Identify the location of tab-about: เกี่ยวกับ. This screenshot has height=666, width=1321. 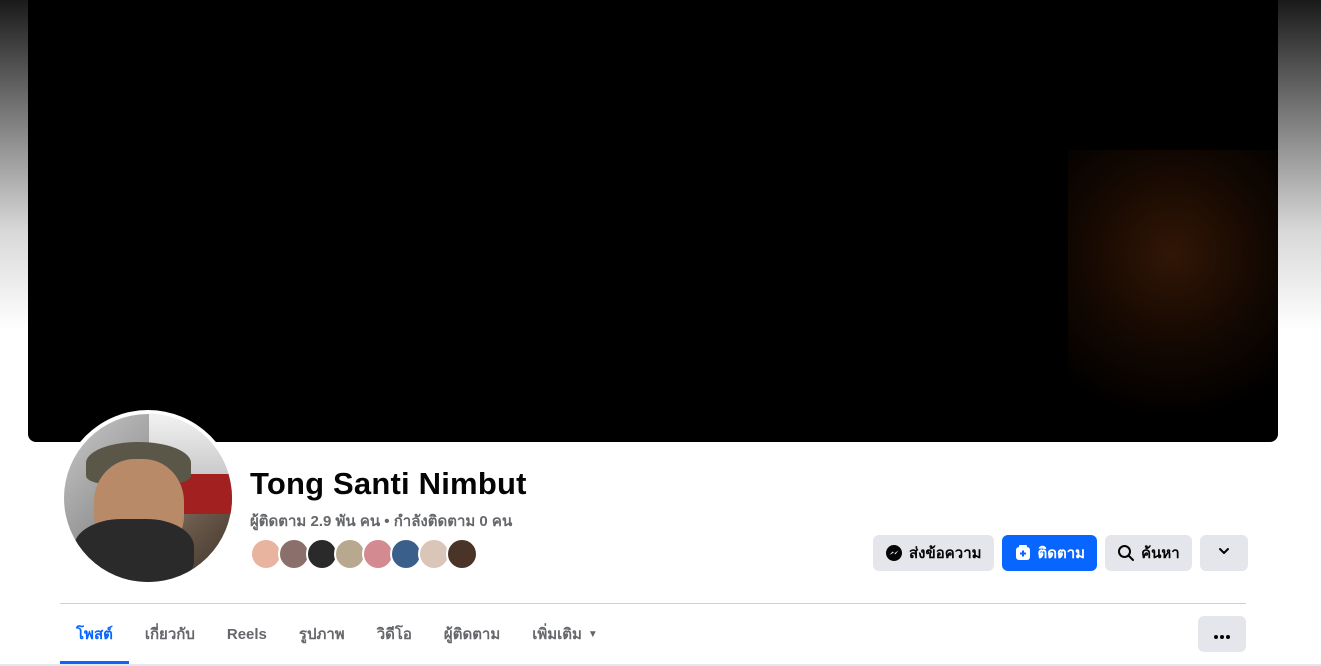
(170, 634).